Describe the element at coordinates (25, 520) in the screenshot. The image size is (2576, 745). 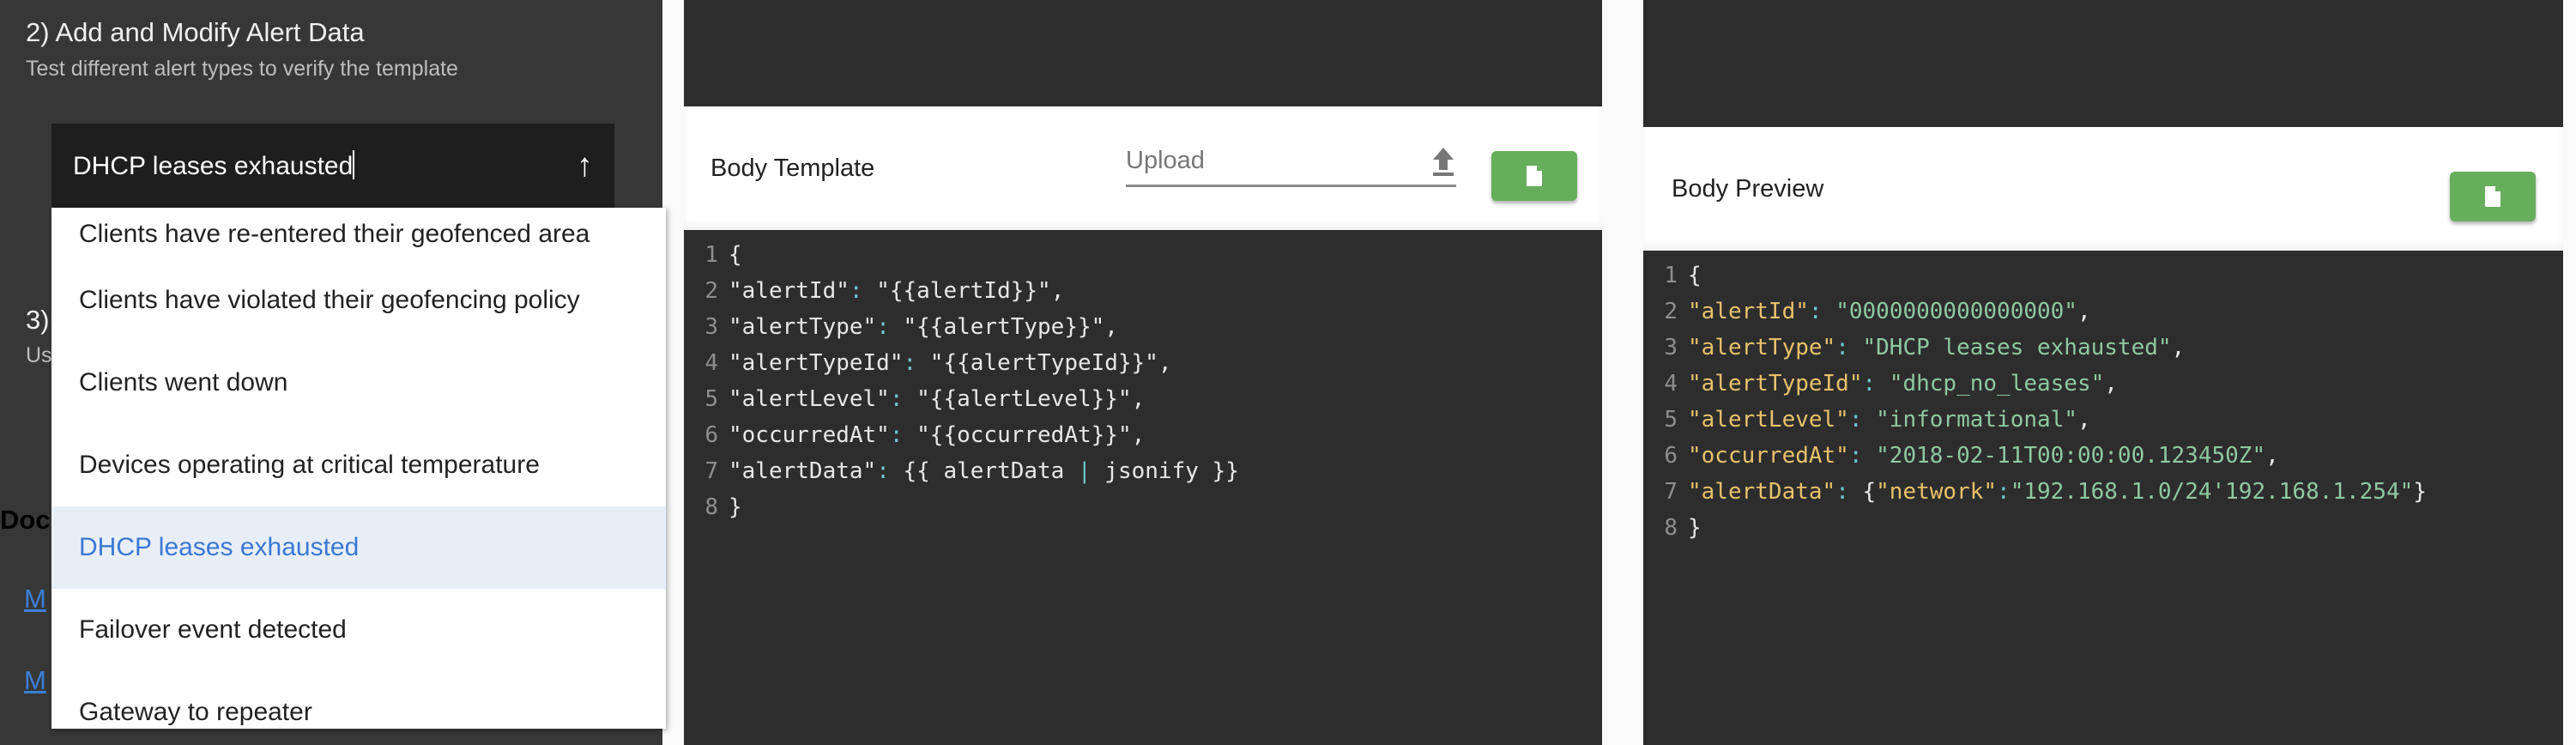
I see `docs-heading: Doc` at that location.